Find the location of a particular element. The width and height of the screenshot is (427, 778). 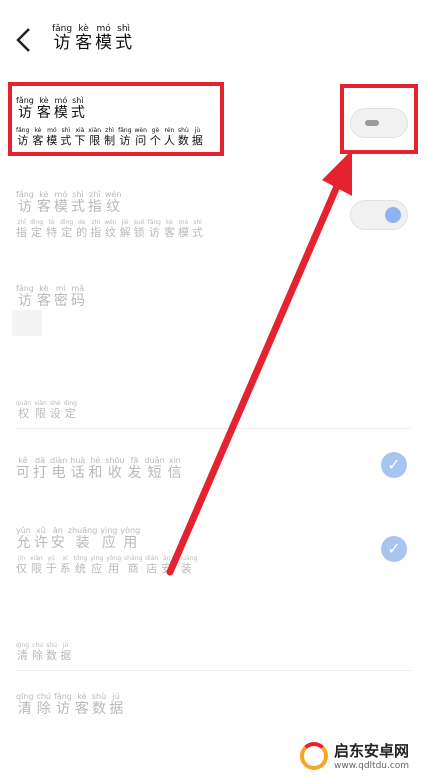

watermark-name: 启东安卓网 is located at coordinates (372, 751).